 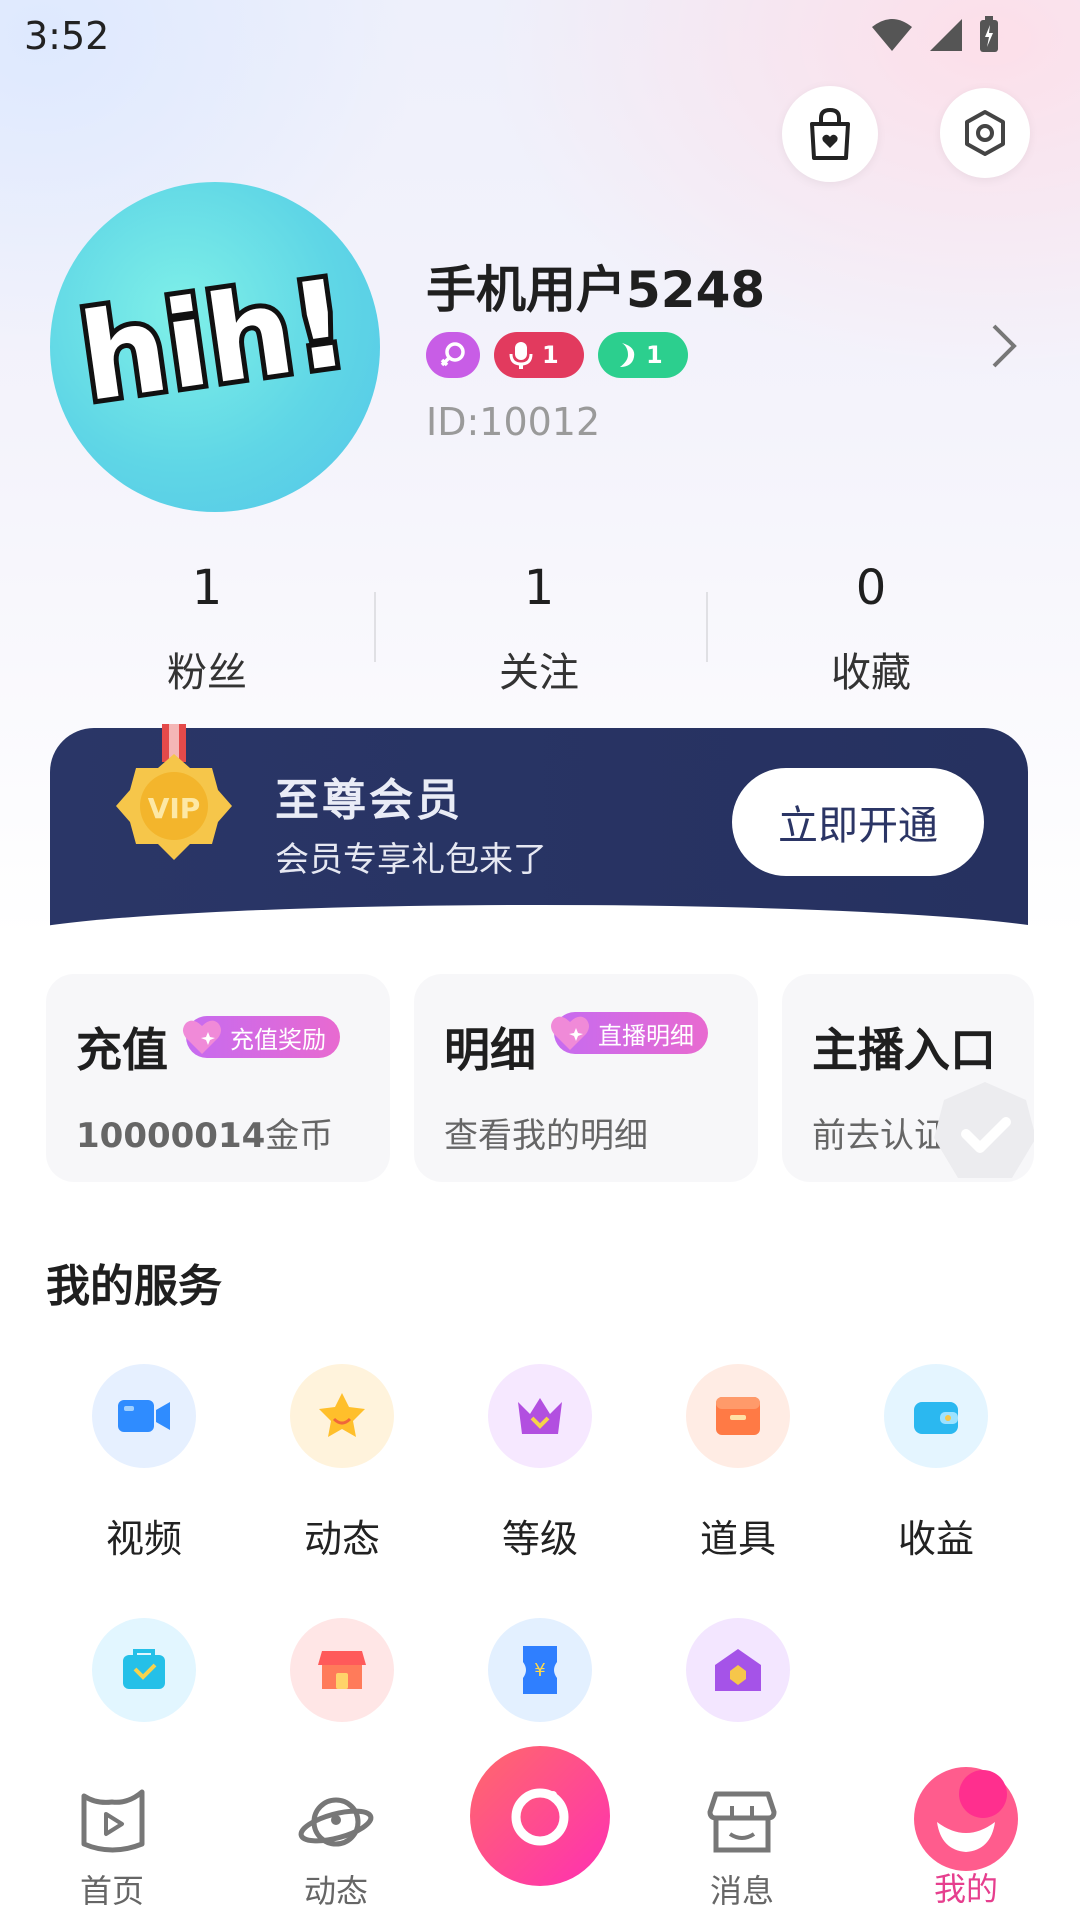 I want to click on service-level: 等级, so click(x=540, y=1463).